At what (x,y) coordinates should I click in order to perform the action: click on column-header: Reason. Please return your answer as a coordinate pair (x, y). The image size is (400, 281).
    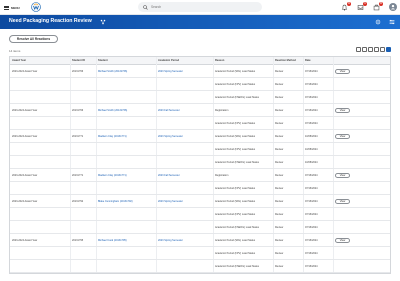
    Looking at the image, I should click on (219, 60).